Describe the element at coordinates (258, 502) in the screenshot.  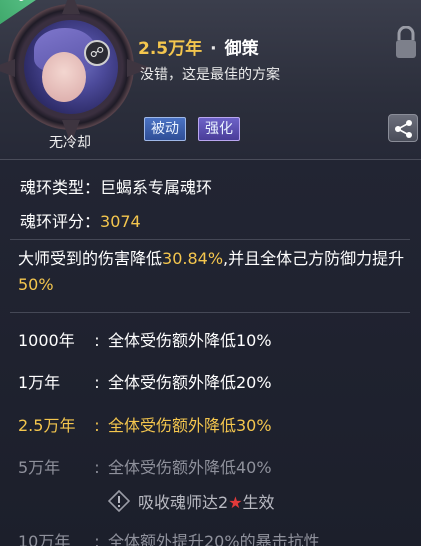
I see `requirement-suffix: 生效` at that location.